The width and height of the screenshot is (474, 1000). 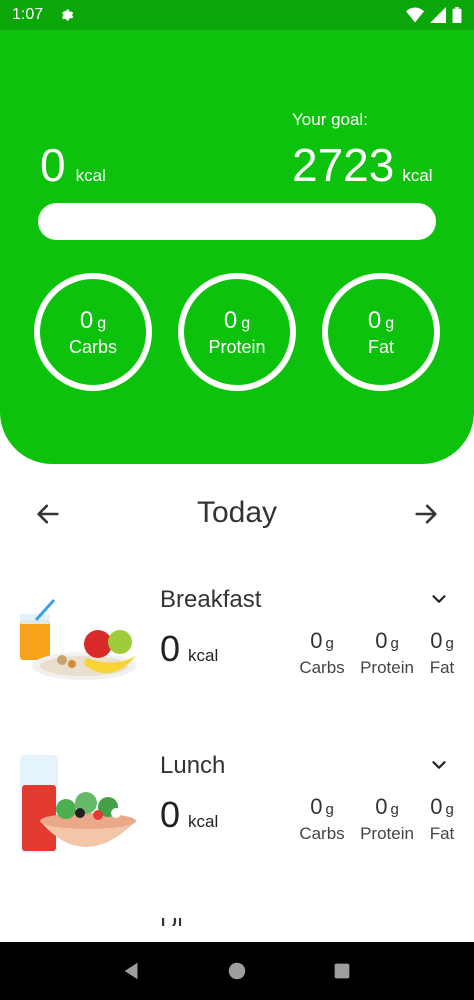 I want to click on next-meal-peek: Di, so click(x=190, y=922).